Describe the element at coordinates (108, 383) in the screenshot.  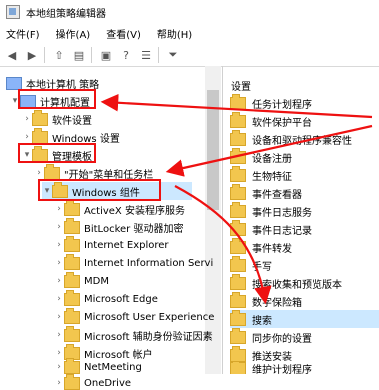
I see `tree-node-child-label: OneDrive` at that location.